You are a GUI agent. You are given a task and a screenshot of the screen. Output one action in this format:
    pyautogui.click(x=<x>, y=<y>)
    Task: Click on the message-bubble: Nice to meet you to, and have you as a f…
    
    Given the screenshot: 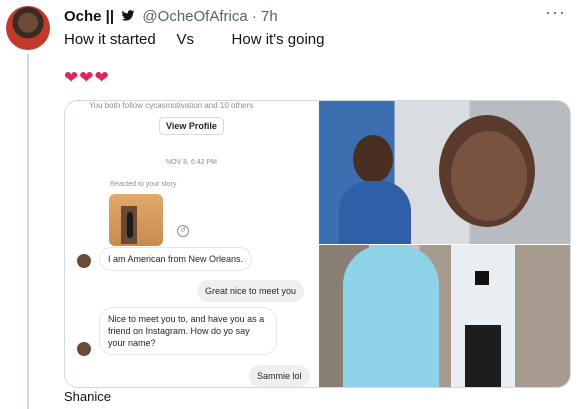 What is the action you would take?
    pyautogui.click(x=188, y=331)
    